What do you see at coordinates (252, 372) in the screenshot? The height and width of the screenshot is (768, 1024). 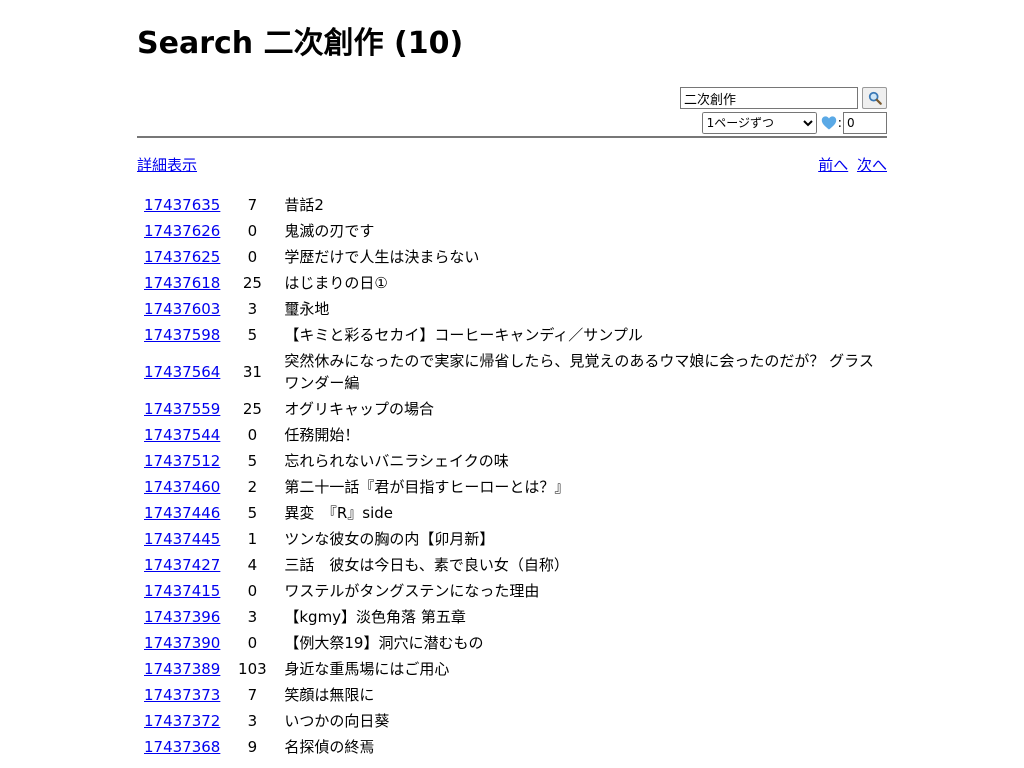 I see `result-count: 31` at bounding box center [252, 372].